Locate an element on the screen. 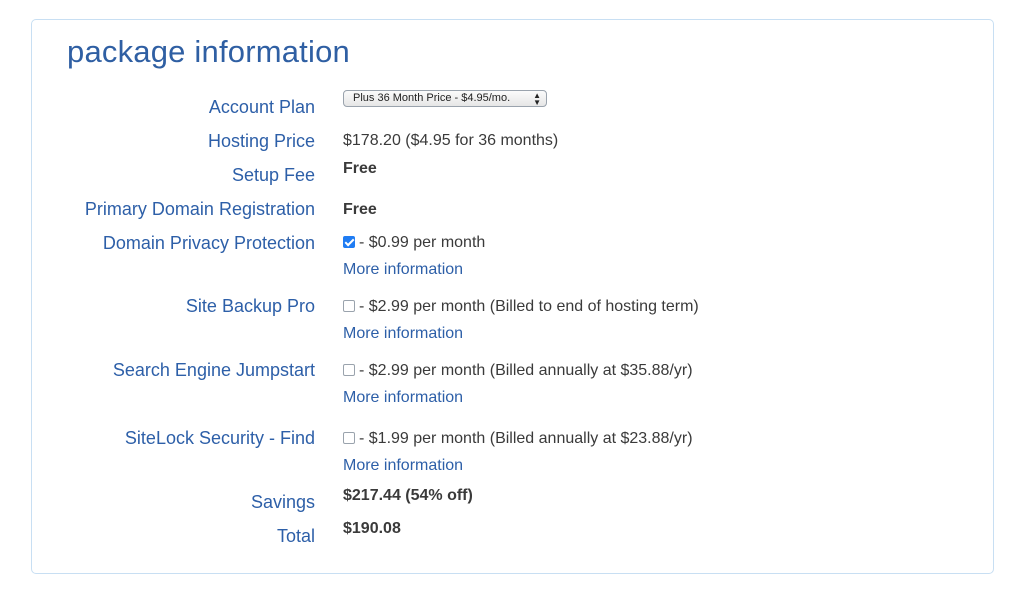 This screenshot has width=1024, height=602. setup-fee-label: Setup Fee is located at coordinates (273, 175).